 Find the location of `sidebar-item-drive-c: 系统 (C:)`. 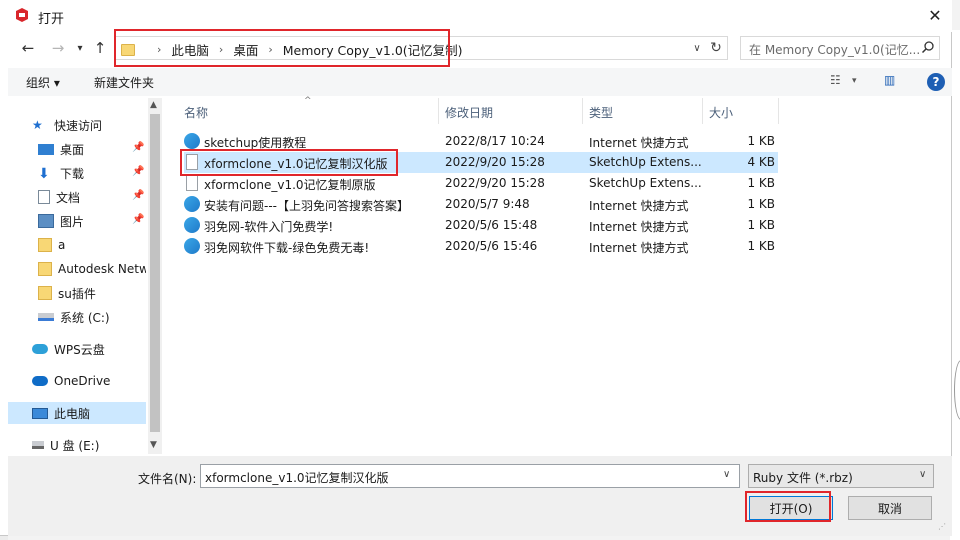

sidebar-item-drive-c: 系统 (C:) is located at coordinates (92, 317).